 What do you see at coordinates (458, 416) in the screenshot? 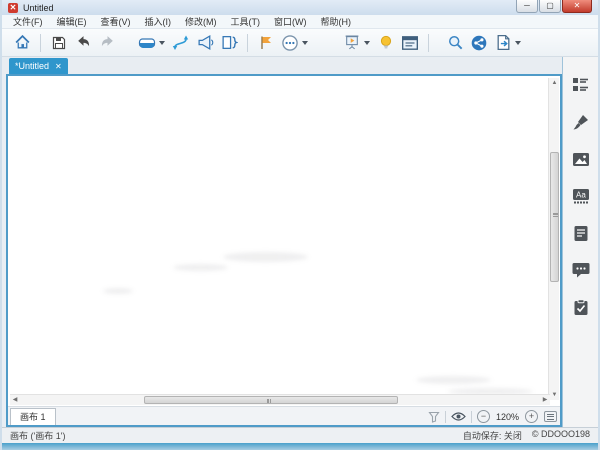
I see `eye-icon` at bounding box center [458, 416].